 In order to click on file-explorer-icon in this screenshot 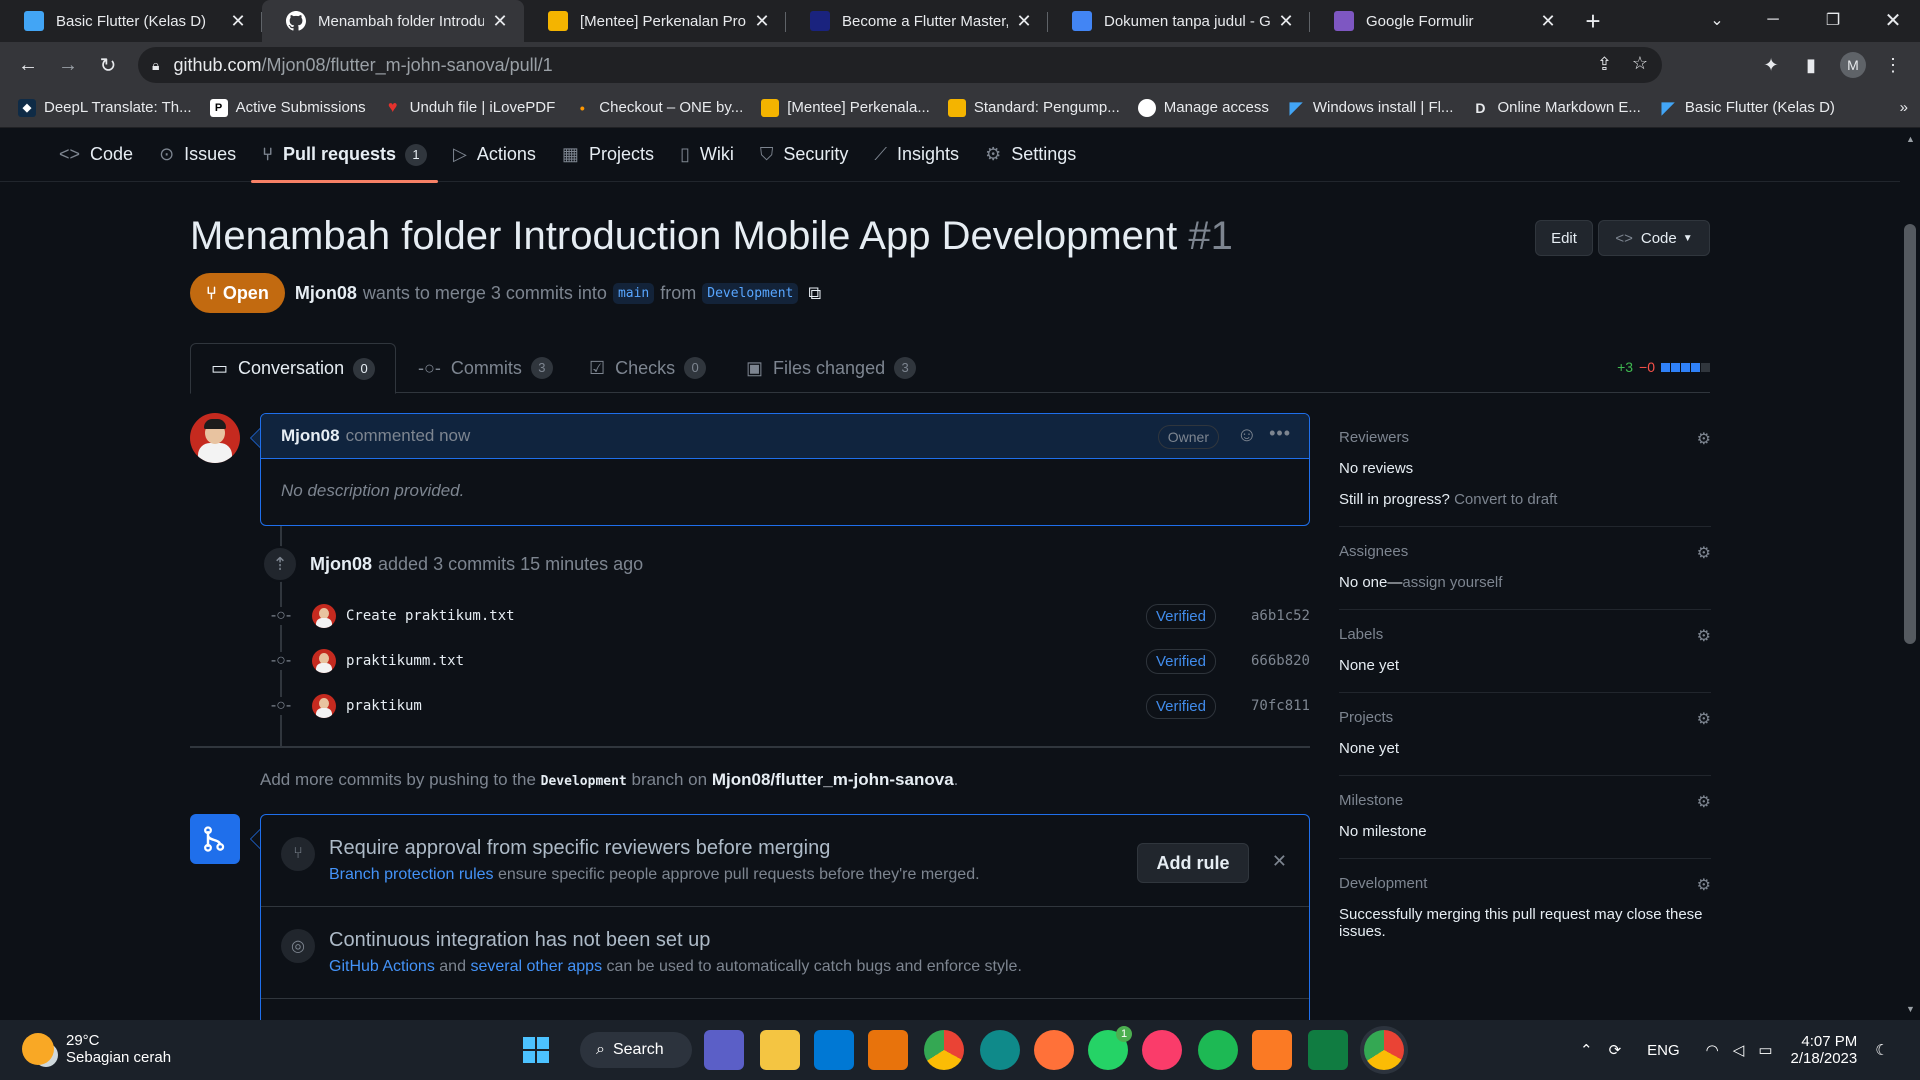, I will do `click(780, 1050)`.